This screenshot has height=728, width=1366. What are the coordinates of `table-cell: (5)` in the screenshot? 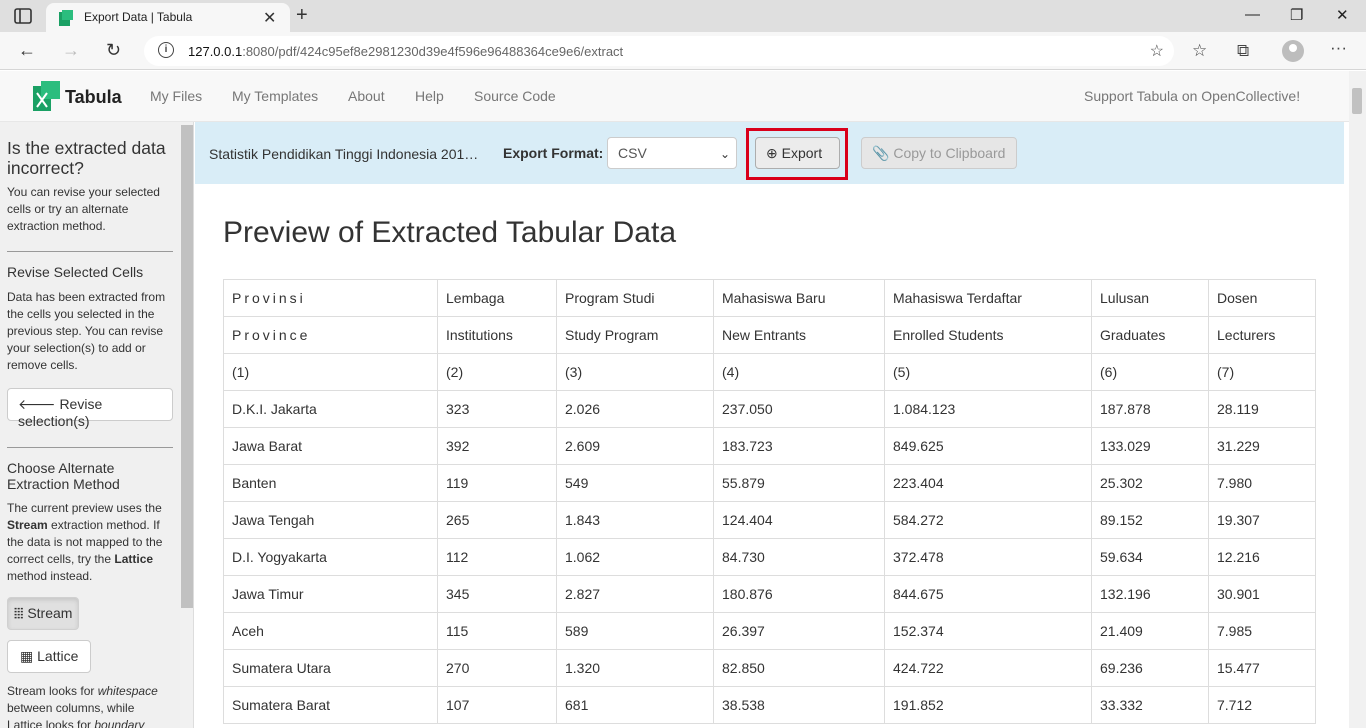 It's located at (988, 372).